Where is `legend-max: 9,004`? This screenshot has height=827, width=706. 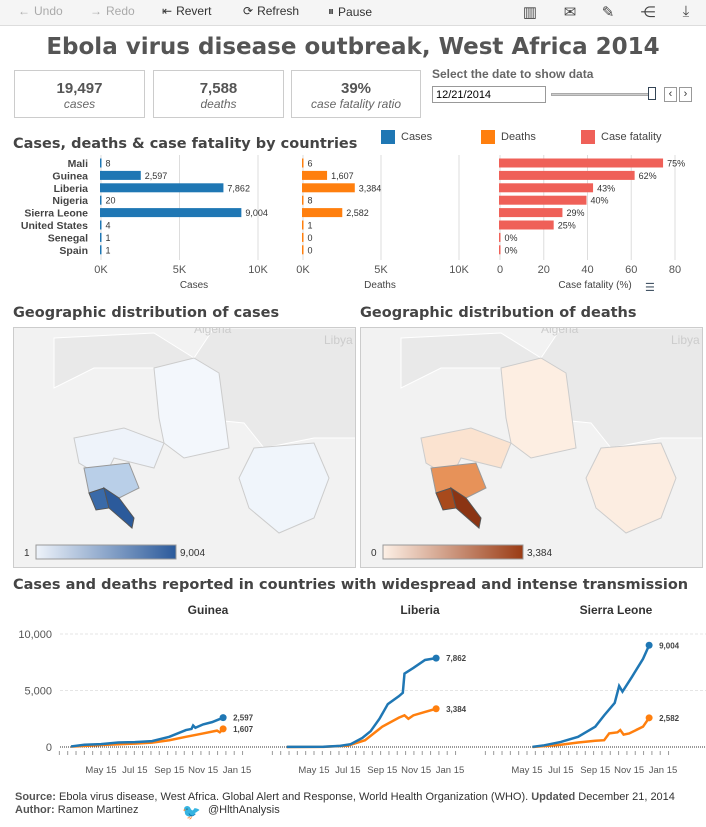 legend-max: 9,004 is located at coordinates (192, 553).